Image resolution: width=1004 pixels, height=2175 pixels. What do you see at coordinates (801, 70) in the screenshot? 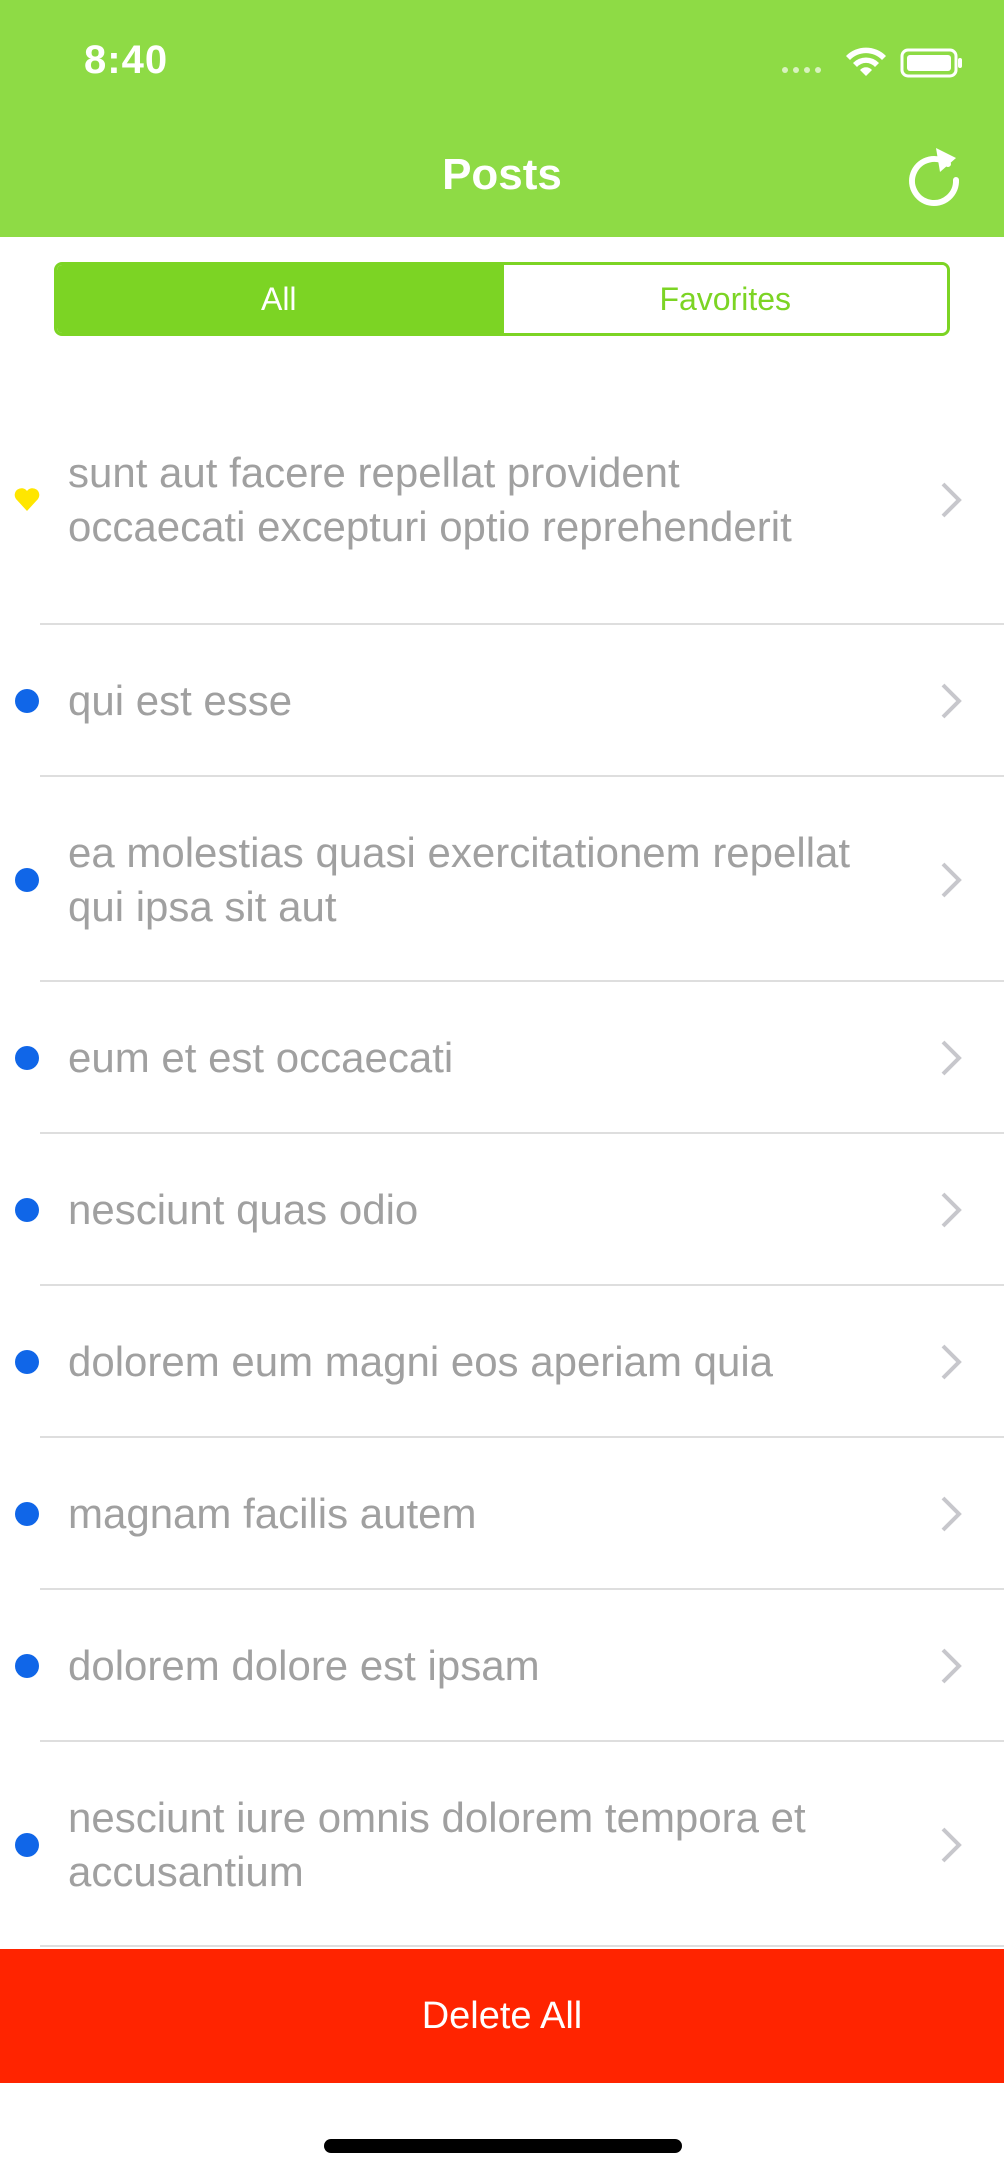
I see `signal-icon` at bounding box center [801, 70].